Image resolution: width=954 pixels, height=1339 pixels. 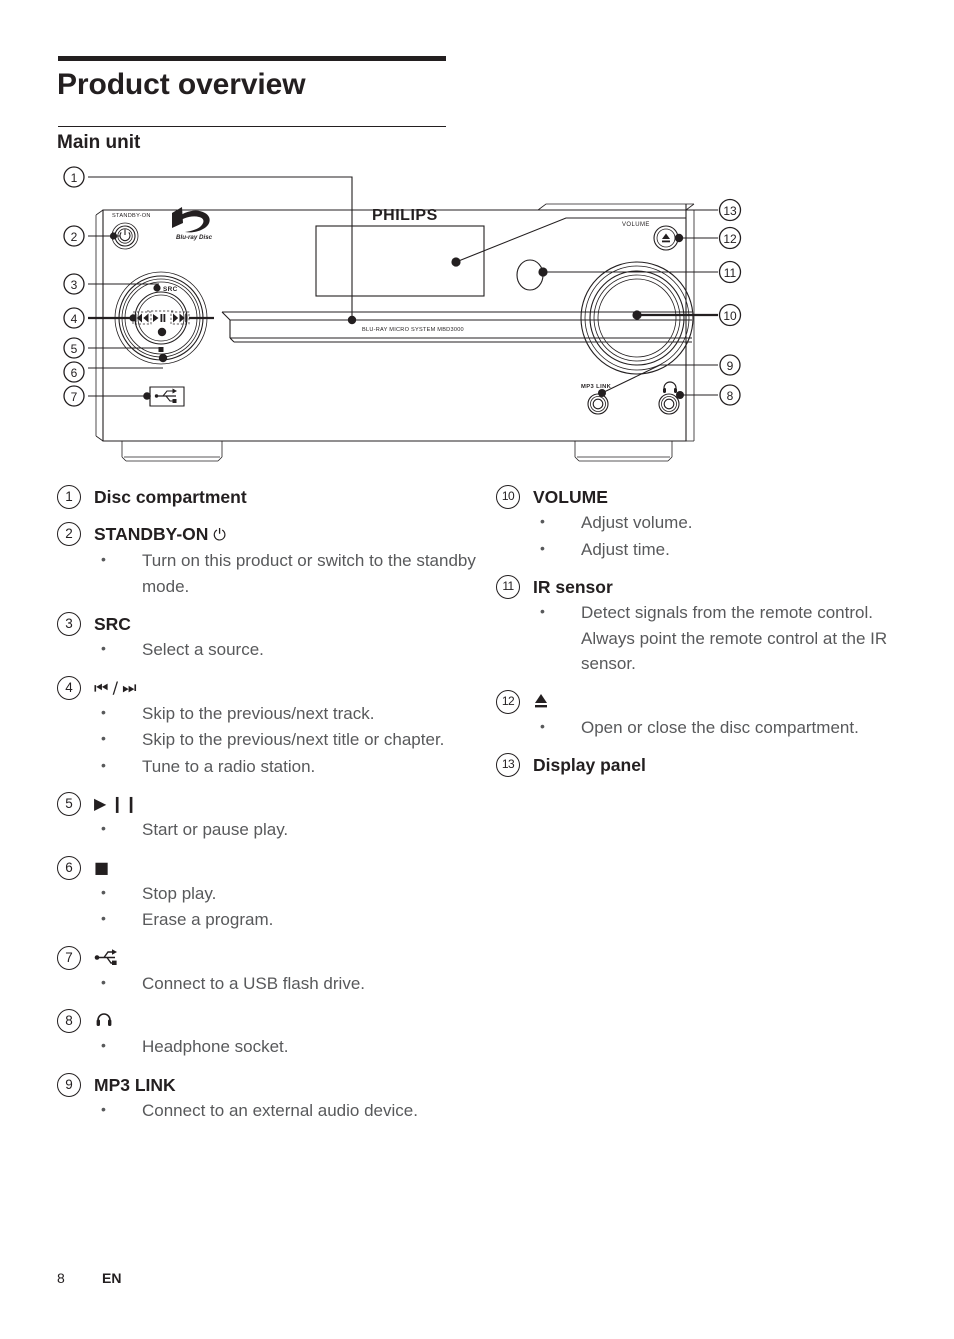 I want to click on legend-bullets: Select a source., so click(x=267, y=649).